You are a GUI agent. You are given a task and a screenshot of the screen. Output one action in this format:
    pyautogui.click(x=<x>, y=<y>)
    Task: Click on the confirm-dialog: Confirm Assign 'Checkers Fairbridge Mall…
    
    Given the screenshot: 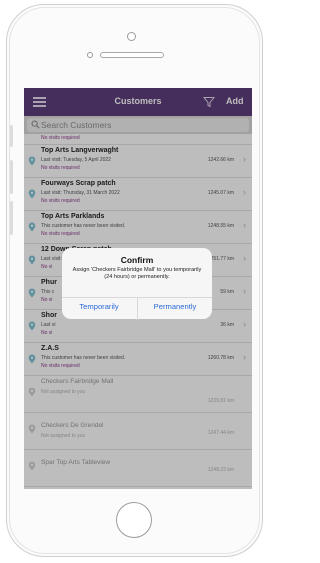 What is the action you would take?
    pyautogui.click(x=137, y=284)
    